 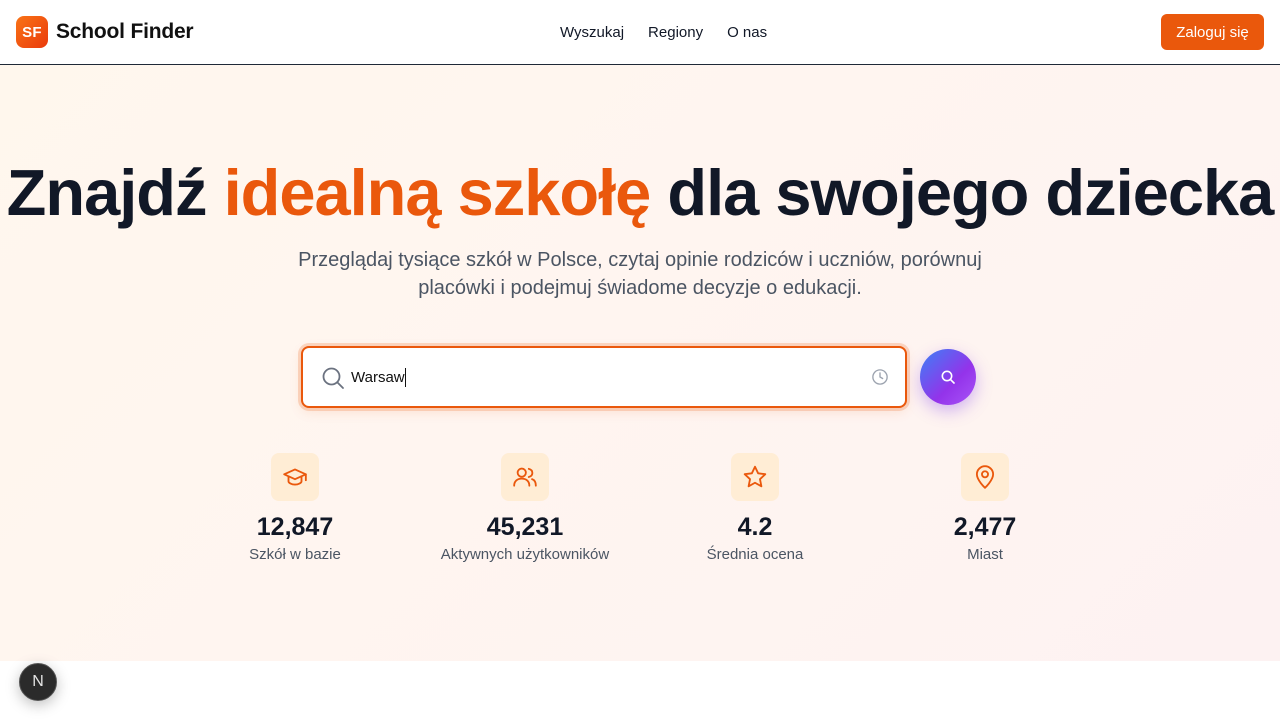 I want to click on stat-label: Średnia ocena, so click(x=755, y=554).